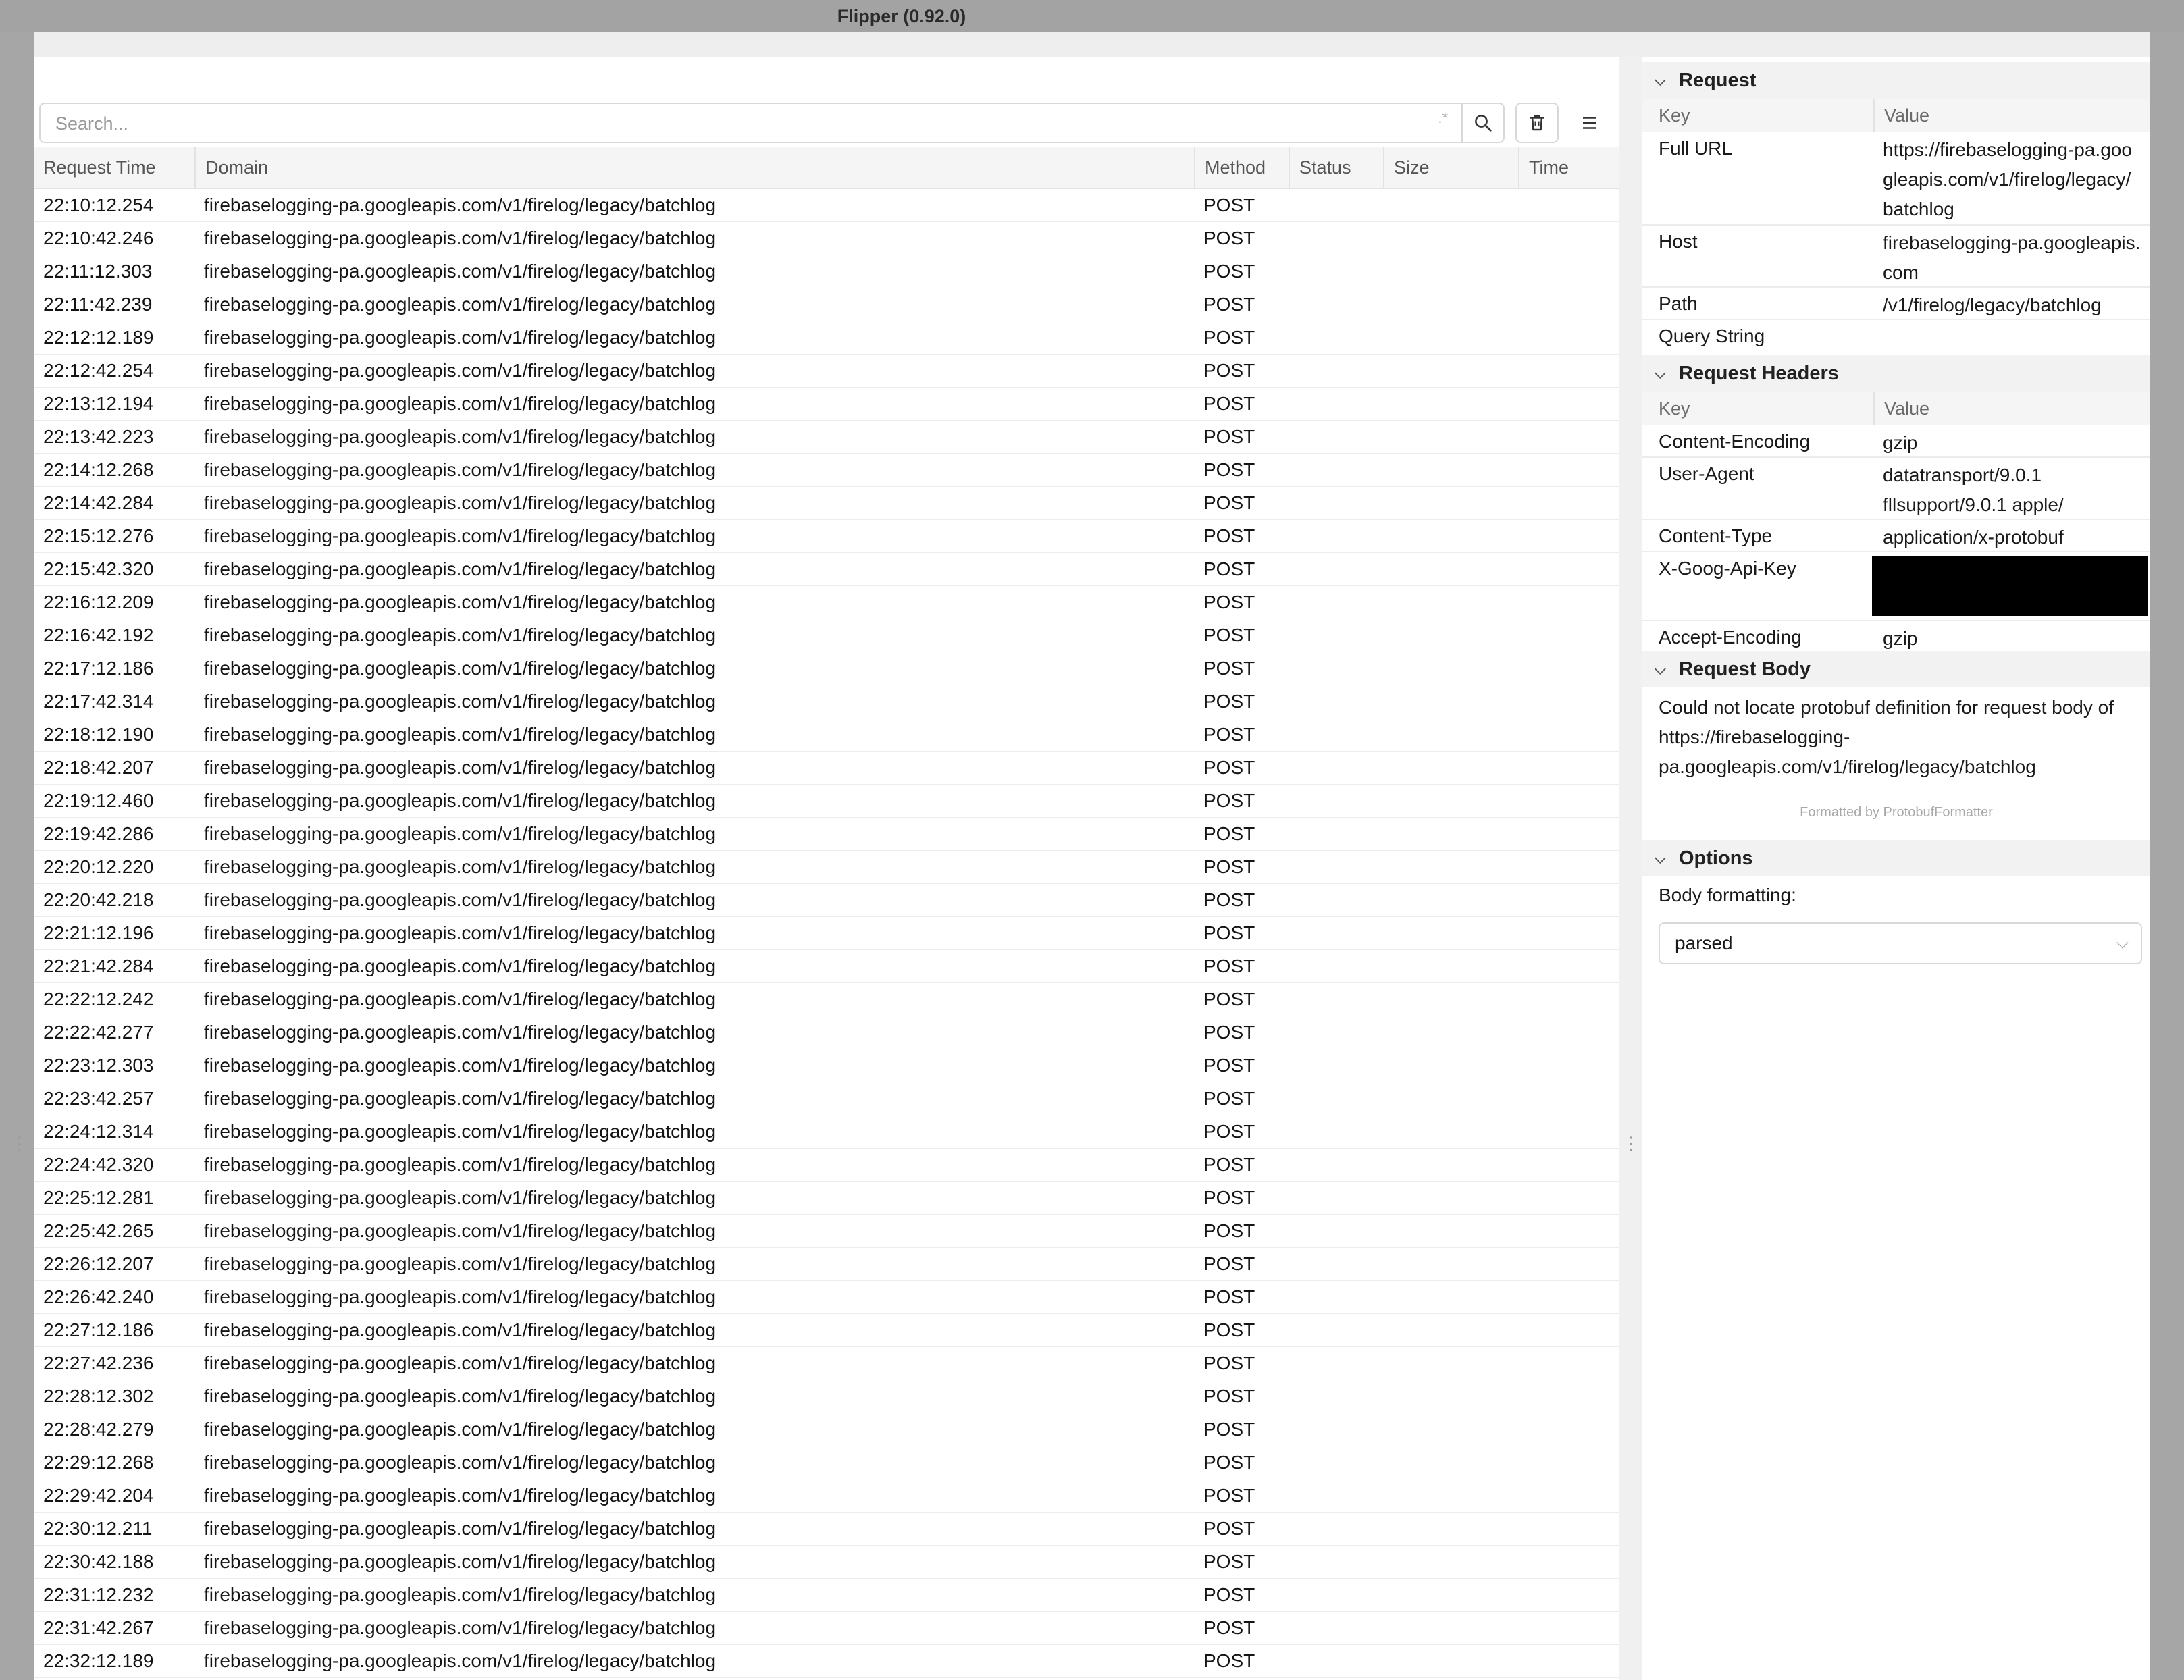 This screenshot has height=1680, width=2184. Describe the element at coordinates (114, 168) in the screenshot. I see `column-header-request-time: Request Time` at that location.